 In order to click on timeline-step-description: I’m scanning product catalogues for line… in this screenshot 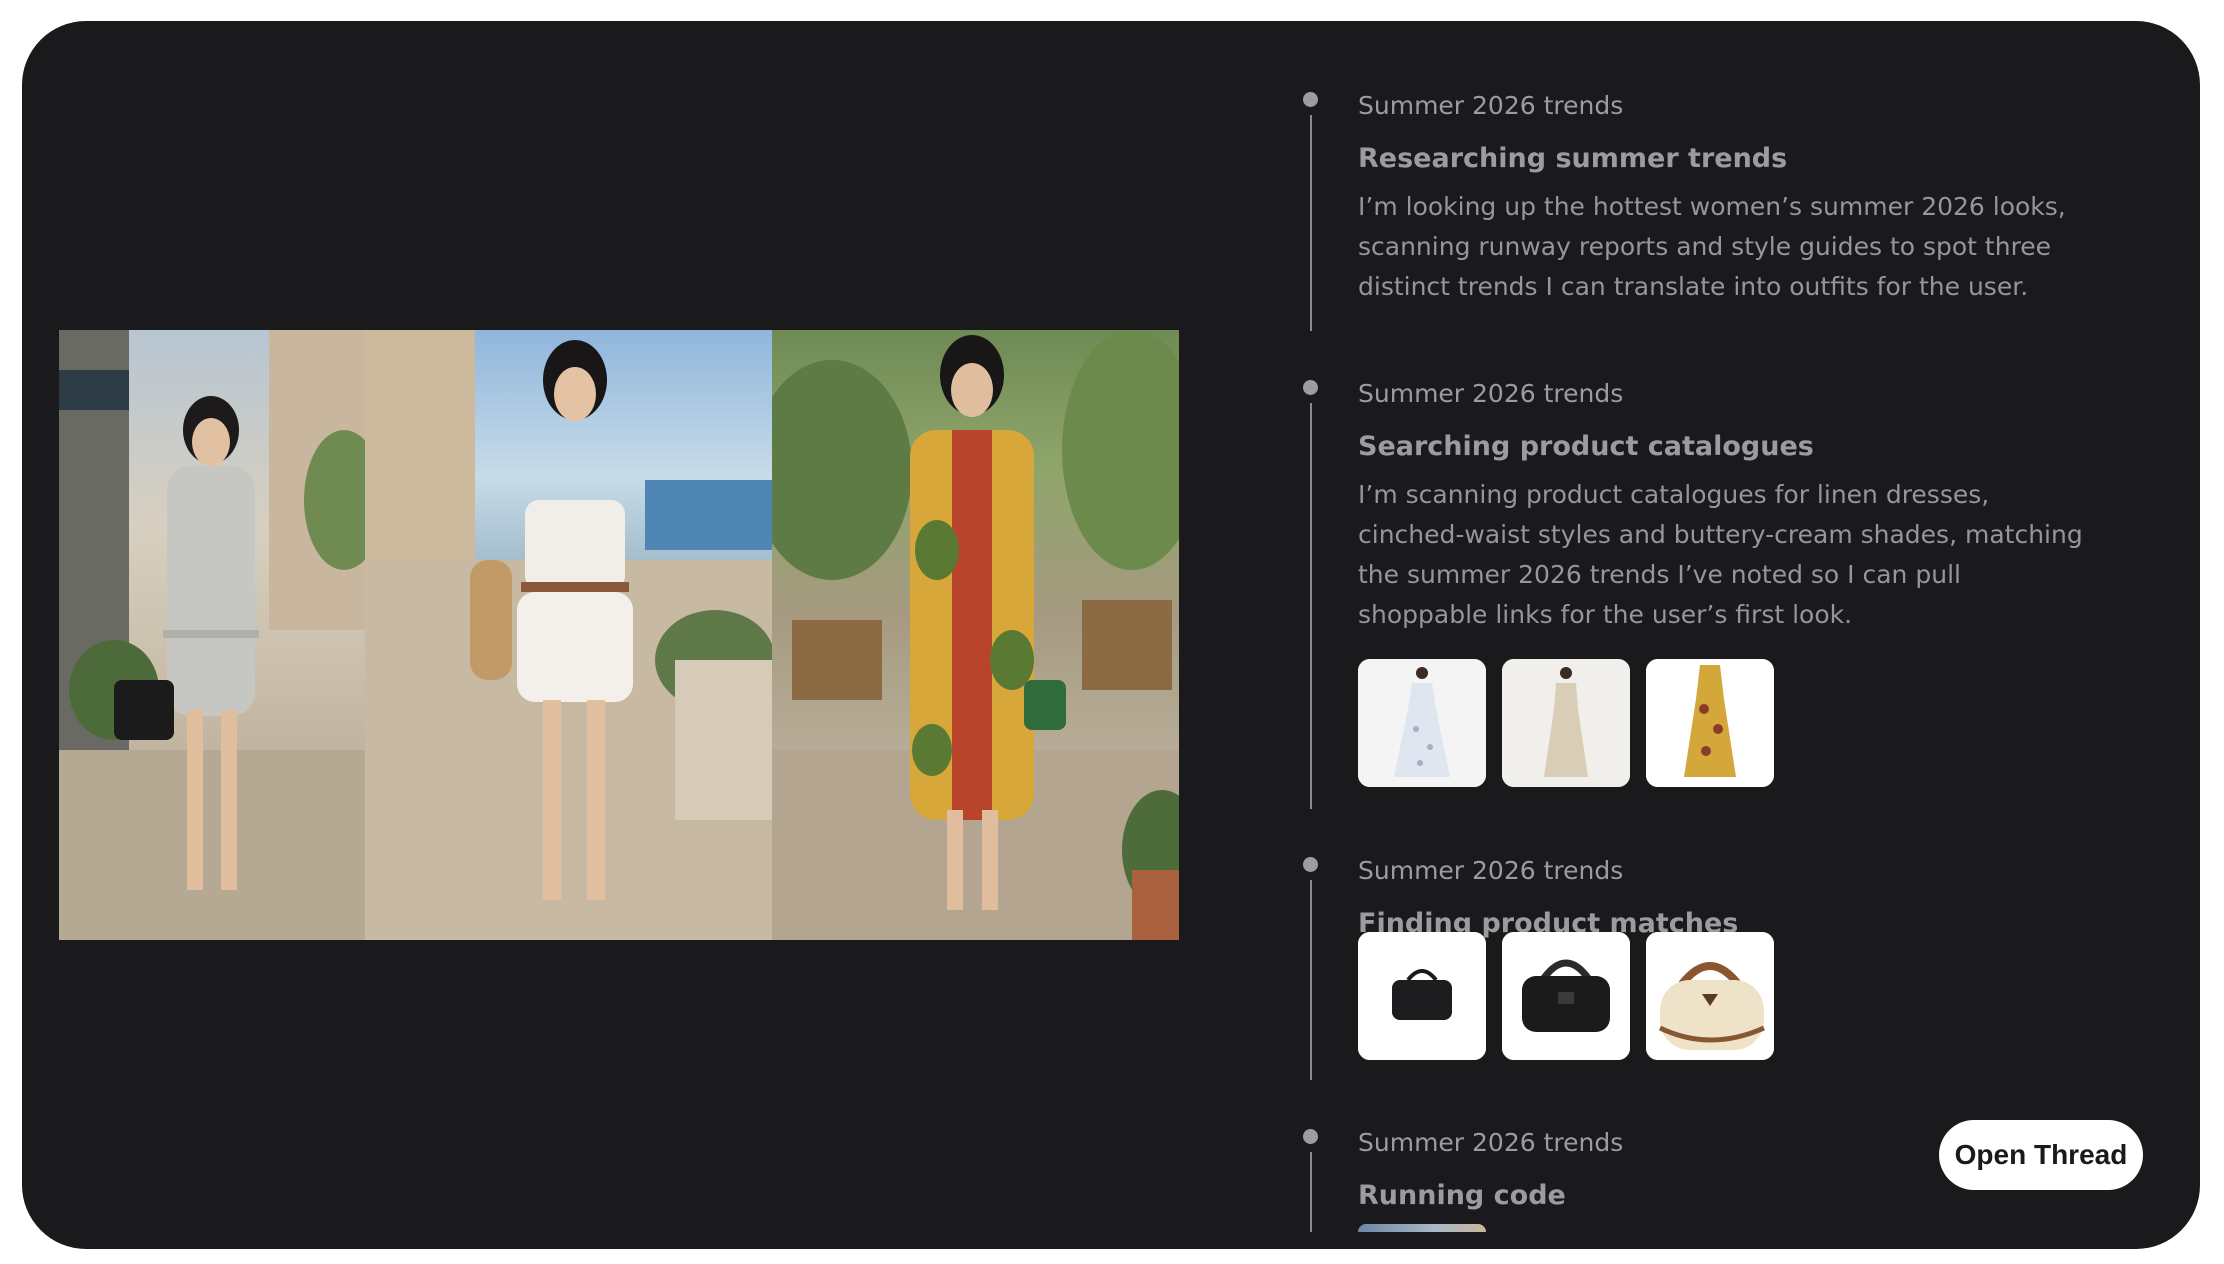, I will do `click(1720, 554)`.